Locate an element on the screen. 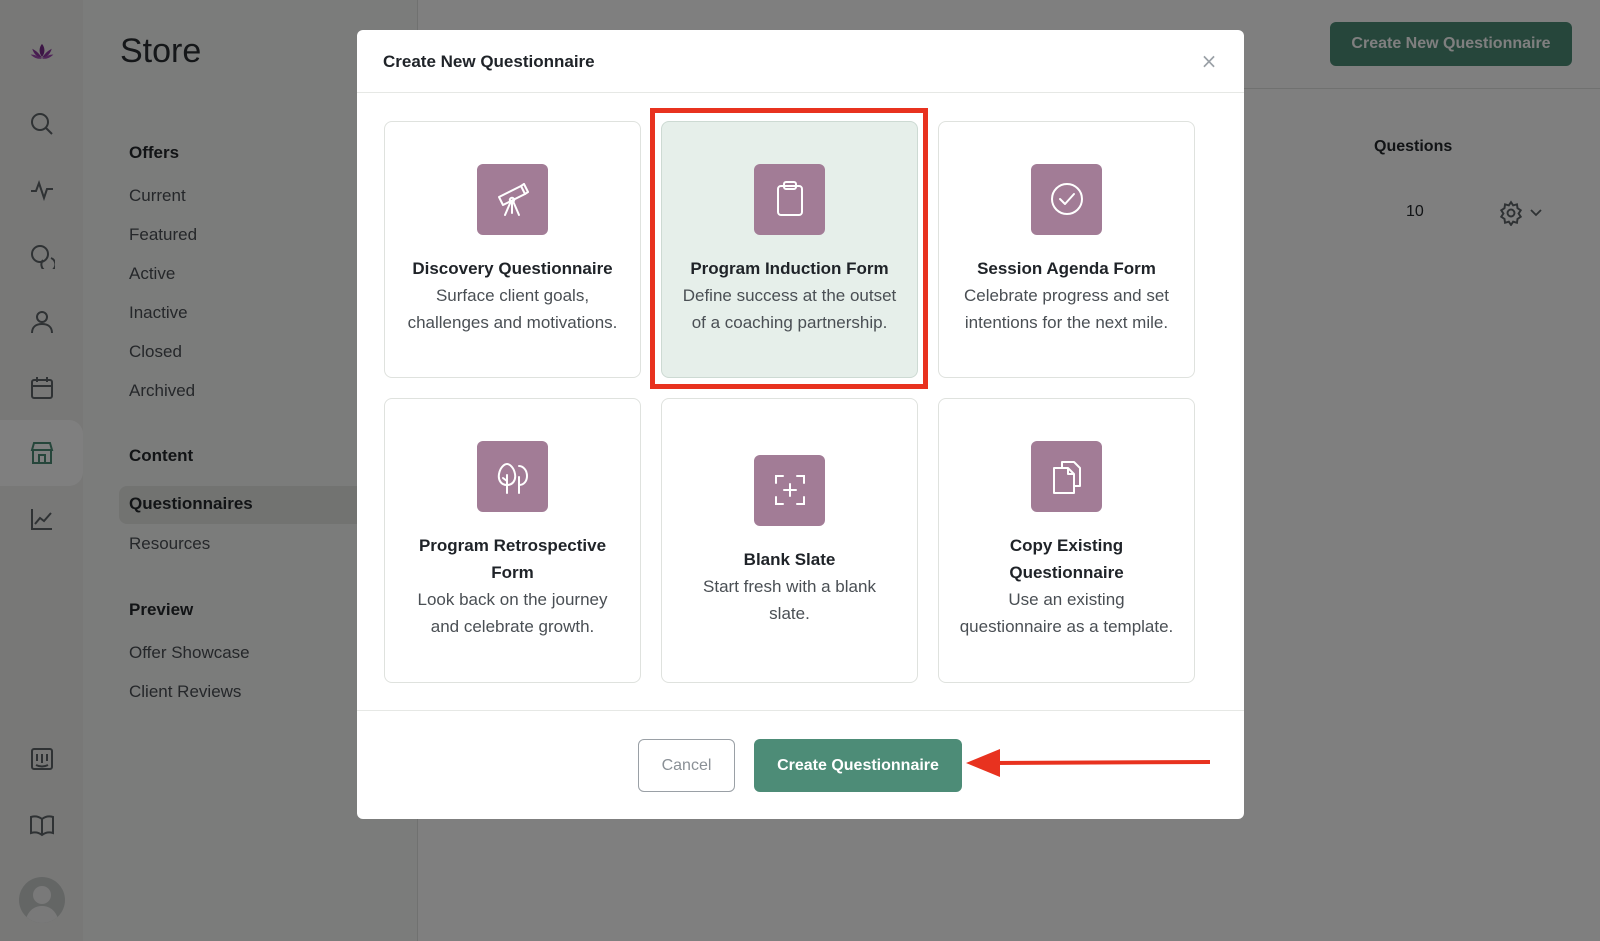 Image resolution: width=1600 pixels, height=941 pixels. blank-slate-icon is located at coordinates (789, 490).